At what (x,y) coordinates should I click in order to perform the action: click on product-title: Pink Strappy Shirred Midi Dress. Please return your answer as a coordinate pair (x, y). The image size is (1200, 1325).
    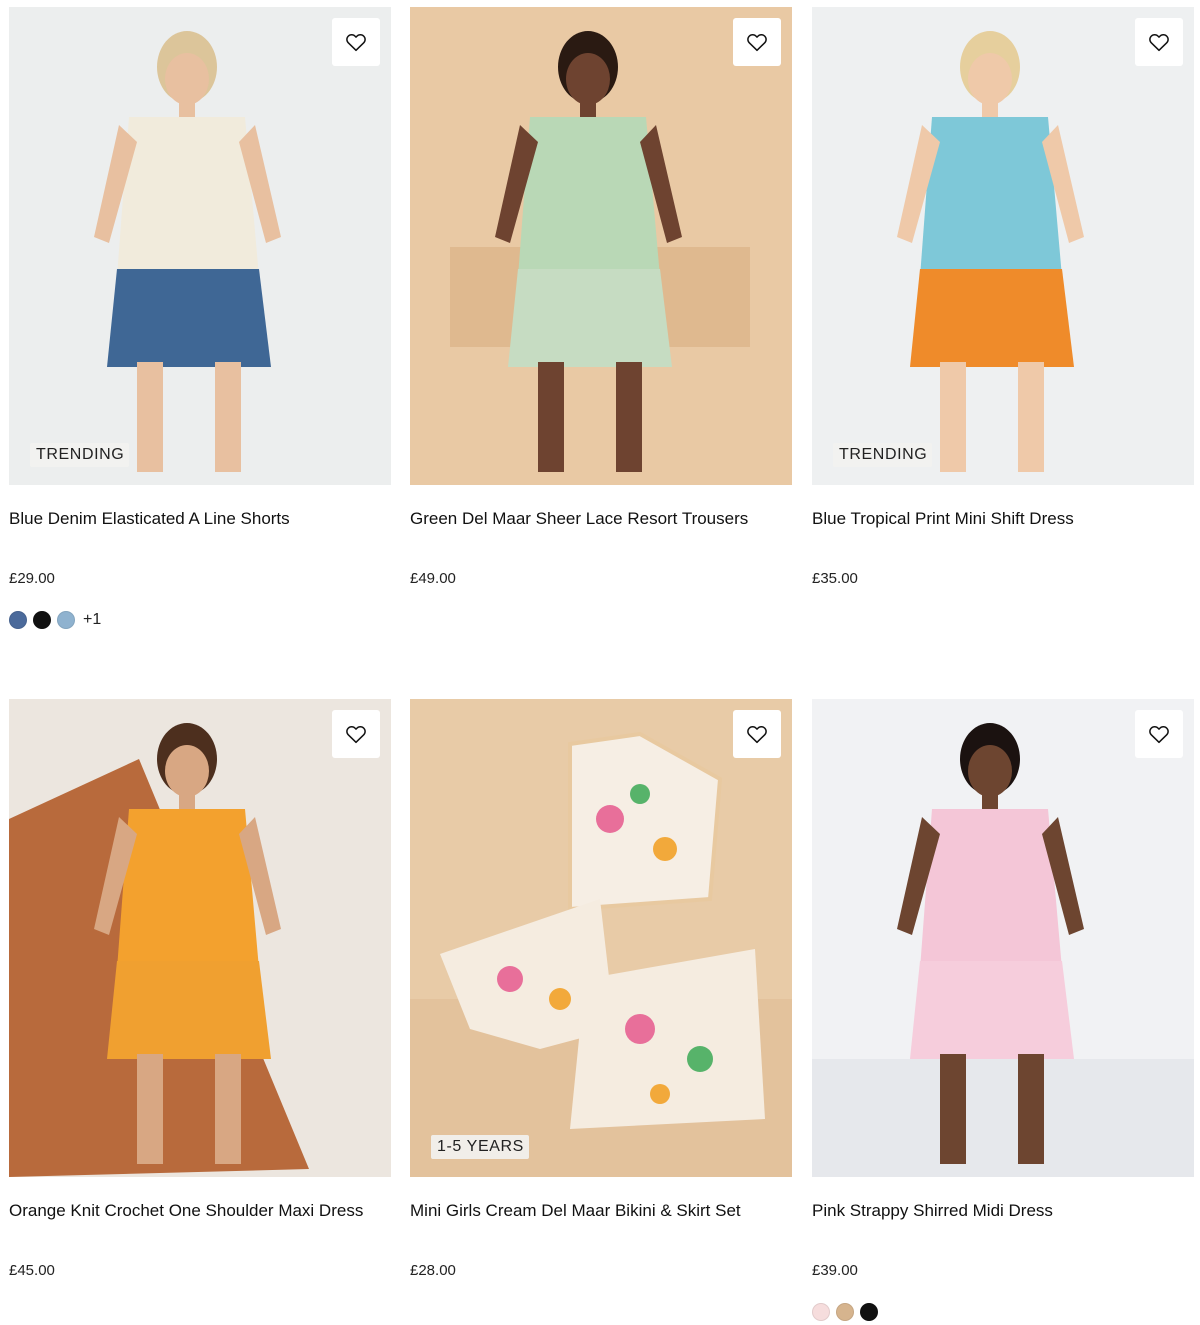
    Looking at the image, I should click on (932, 1211).